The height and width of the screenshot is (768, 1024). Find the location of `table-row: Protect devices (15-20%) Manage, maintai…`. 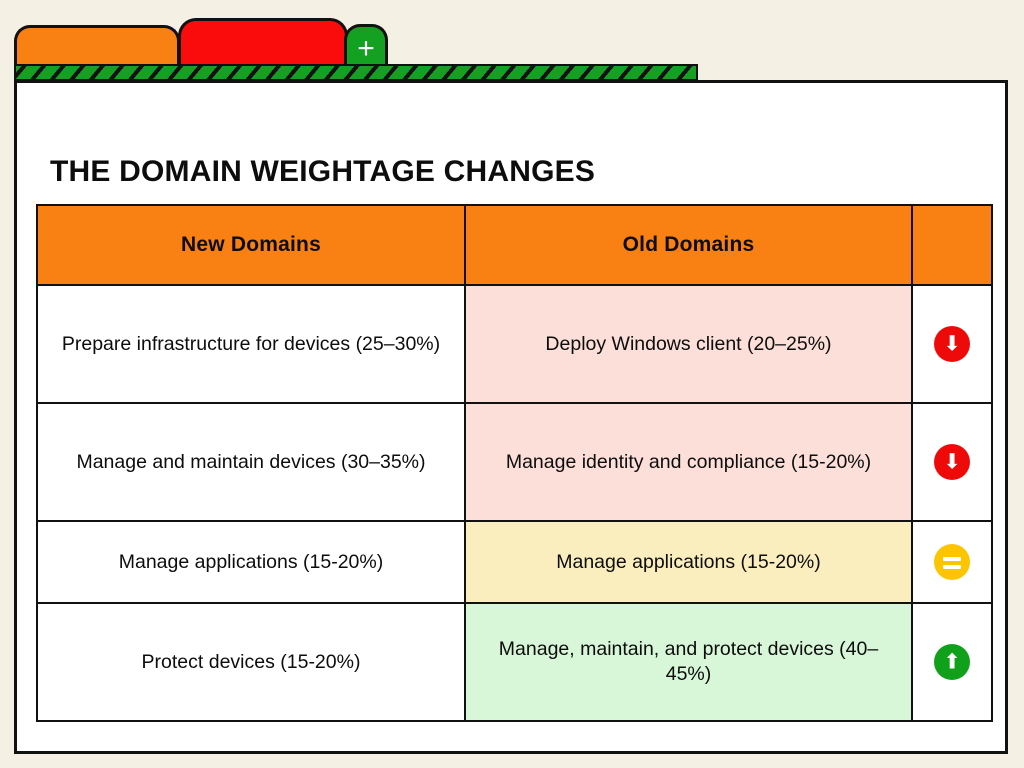

table-row: Protect devices (15-20%) Manage, maintai… is located at coordinates (514, 662).